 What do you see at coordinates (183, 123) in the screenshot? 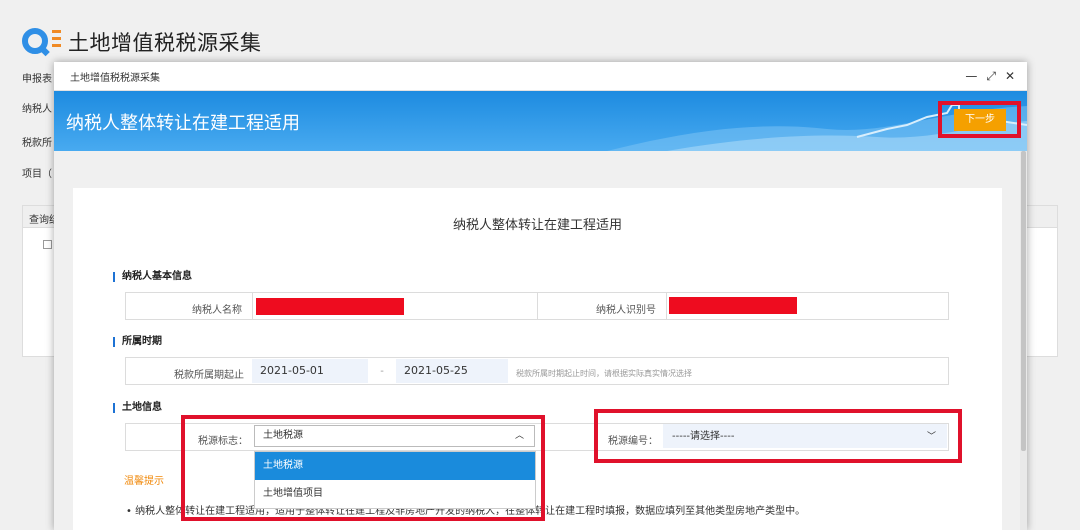
I see `banner-title: 纳税人整体转让在建工程适用` at bounding box center [183, 123].